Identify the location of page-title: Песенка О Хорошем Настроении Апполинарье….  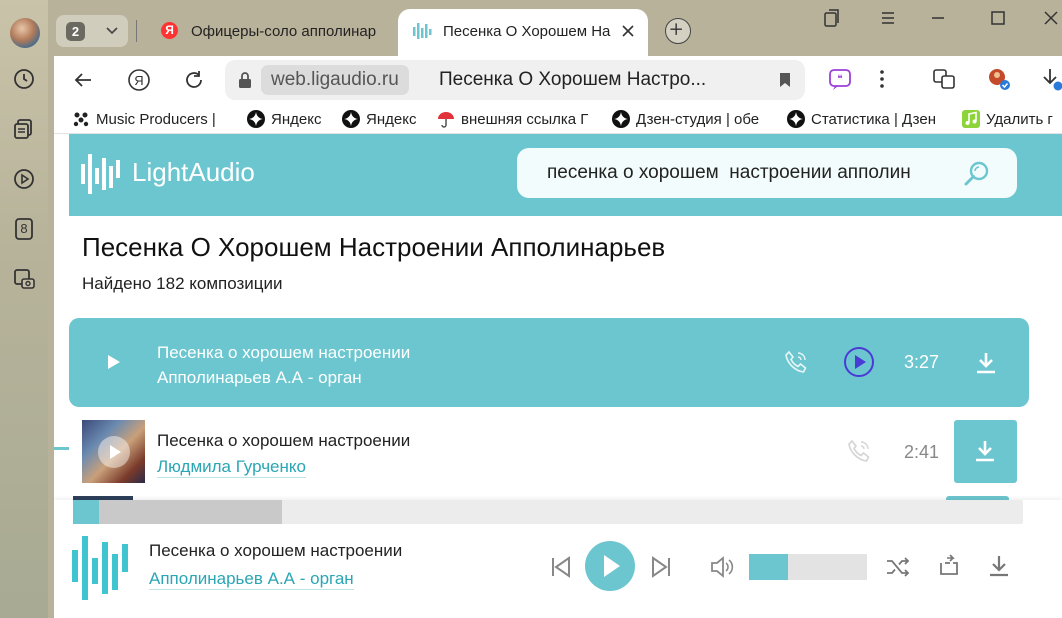
(374, 247).